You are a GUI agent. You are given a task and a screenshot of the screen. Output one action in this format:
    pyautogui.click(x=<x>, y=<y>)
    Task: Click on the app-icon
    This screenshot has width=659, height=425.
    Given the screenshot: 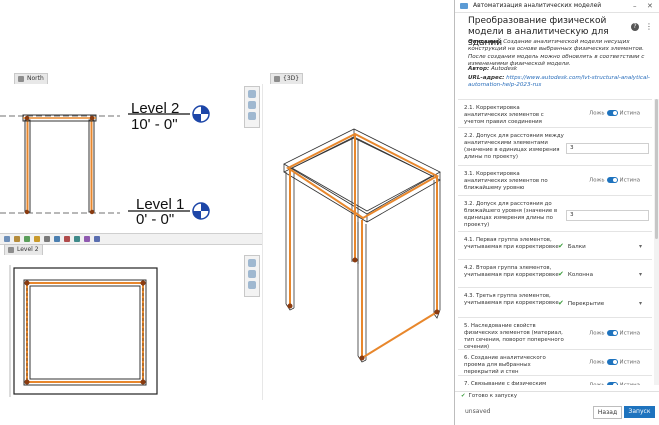 What is the action you would take?
    pyautogui.click(x=464, y=6)
    